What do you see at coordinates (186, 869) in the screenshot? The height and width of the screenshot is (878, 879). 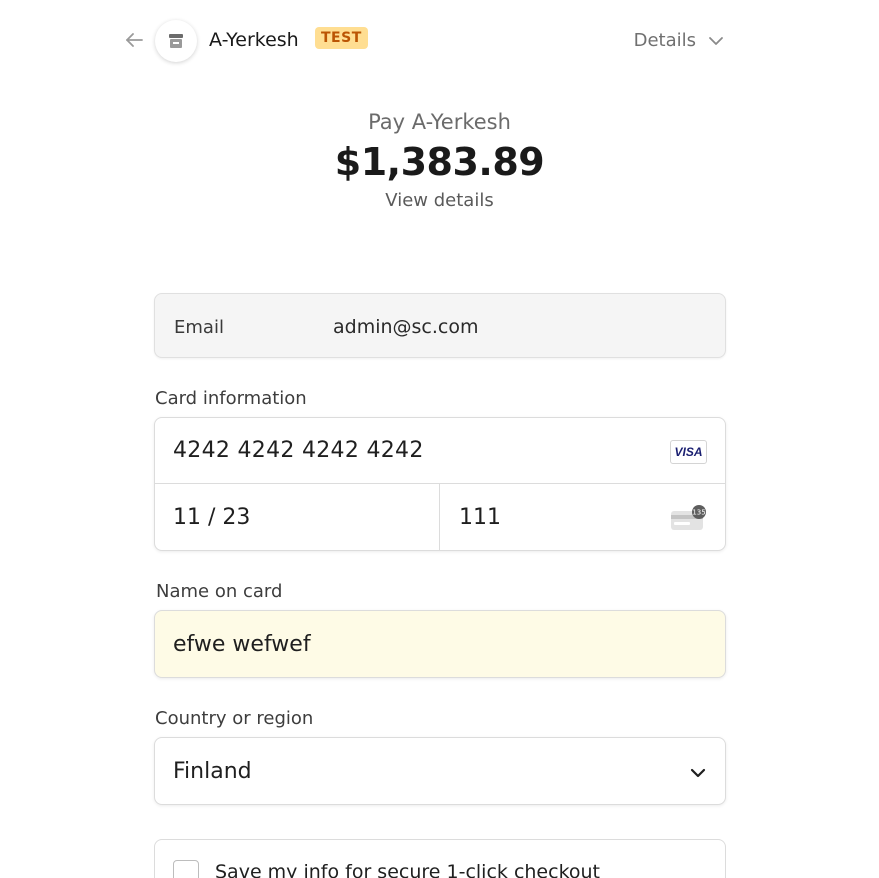 I see `save-info-checkbox` at bounding box center [186, 869].